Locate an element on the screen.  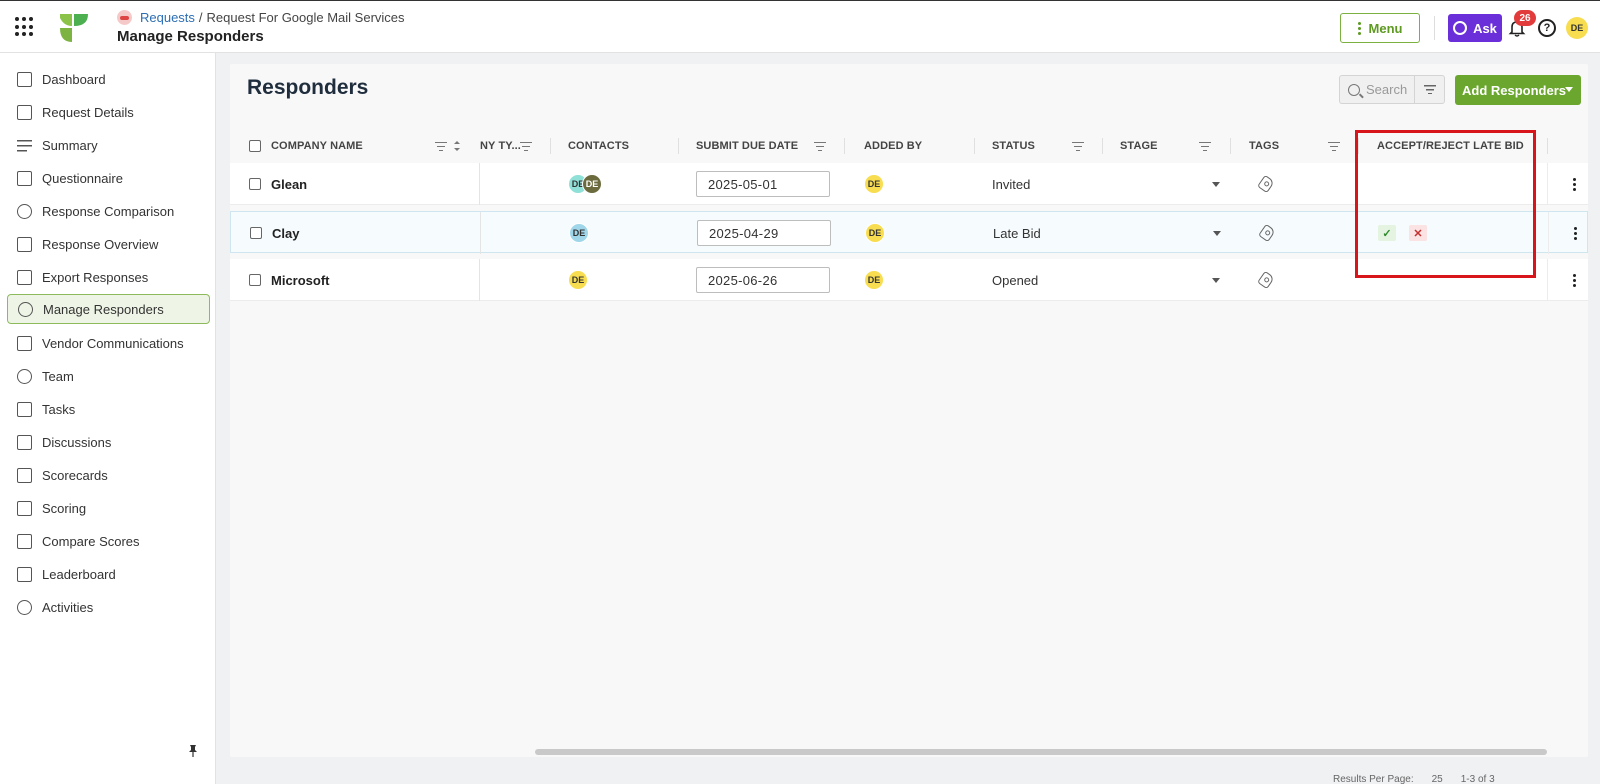
sidebar-item-compare-scores: Compare Scores is located at coordinates (108, 541).